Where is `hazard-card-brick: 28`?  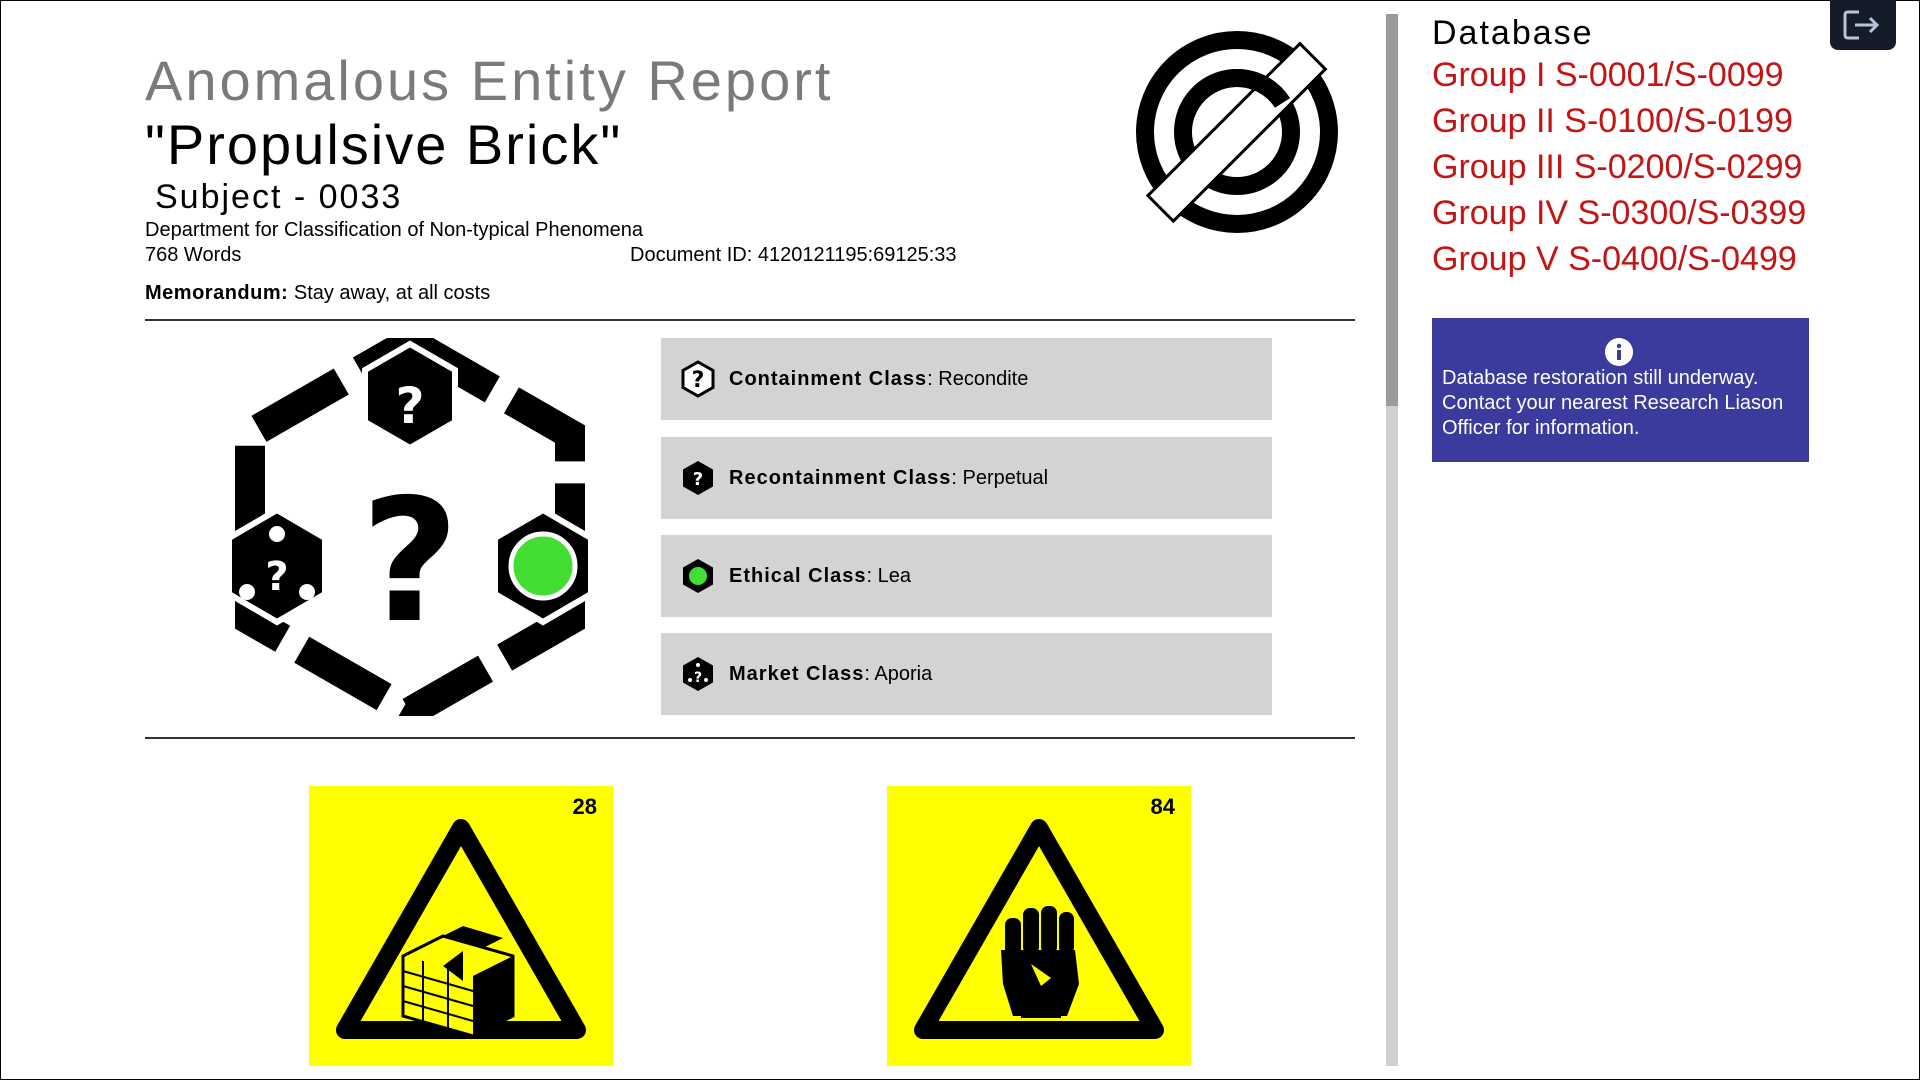 hazard-card-brick: 28 is located at coordinates (461, 926).